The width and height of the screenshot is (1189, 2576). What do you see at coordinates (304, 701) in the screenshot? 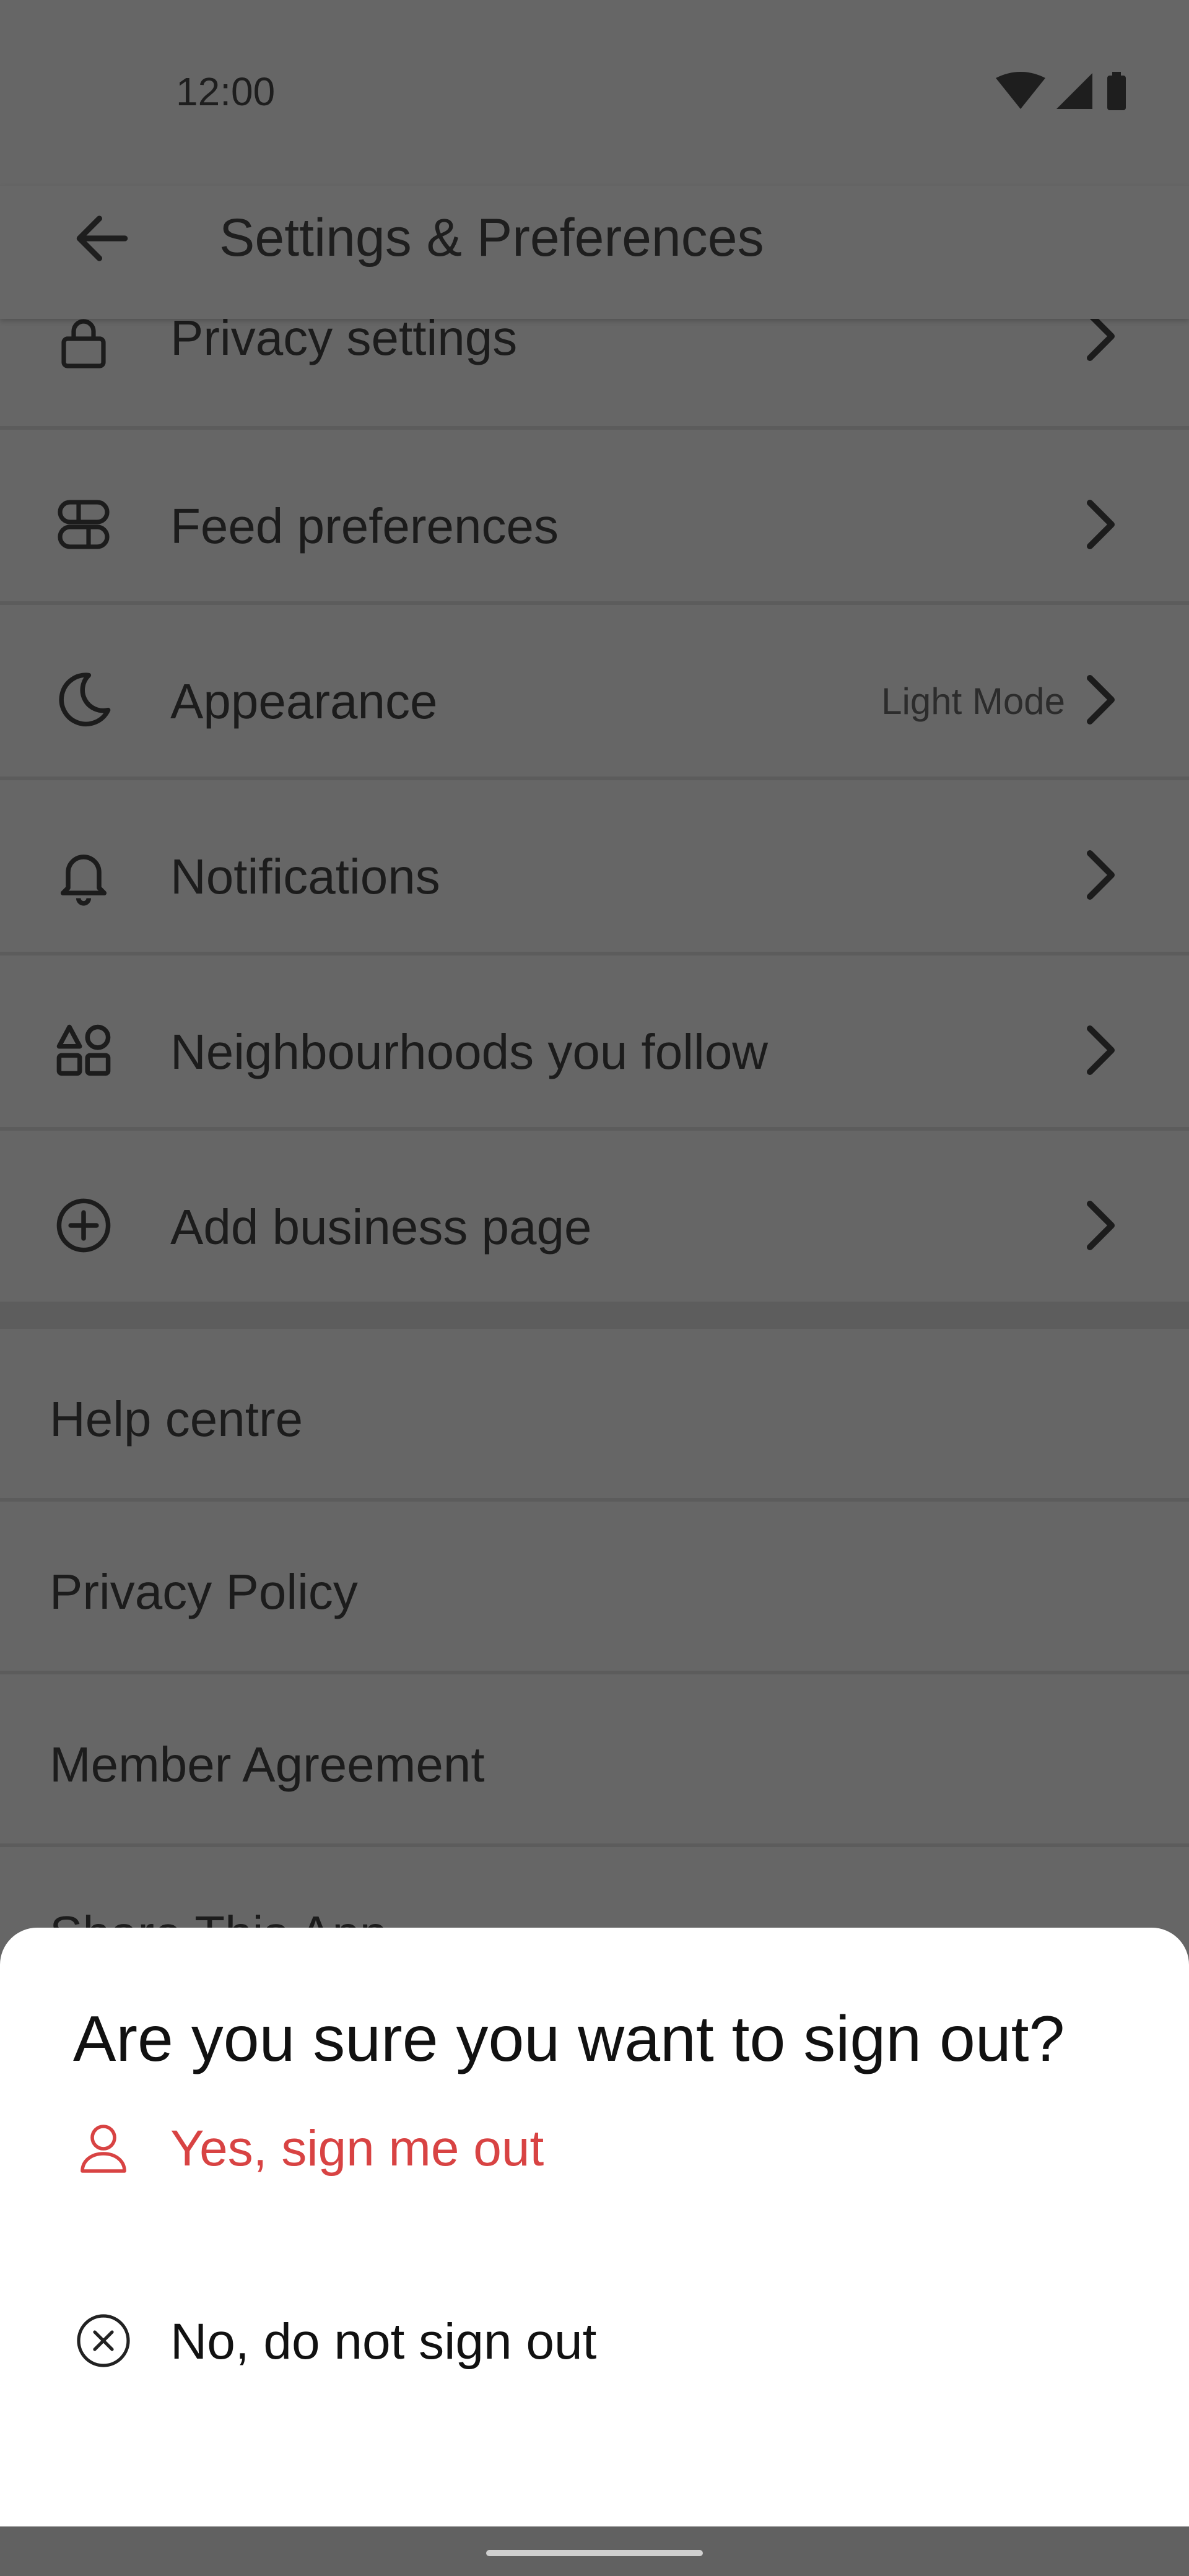
I see `settings-item-label: Appearance` at bounding box center [304, 701].